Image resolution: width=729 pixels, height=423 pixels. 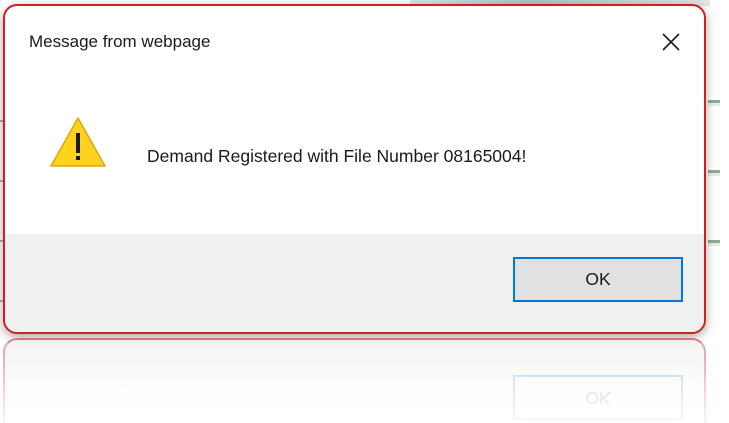 I want to click on close-icon, so click(x=671, y=42).